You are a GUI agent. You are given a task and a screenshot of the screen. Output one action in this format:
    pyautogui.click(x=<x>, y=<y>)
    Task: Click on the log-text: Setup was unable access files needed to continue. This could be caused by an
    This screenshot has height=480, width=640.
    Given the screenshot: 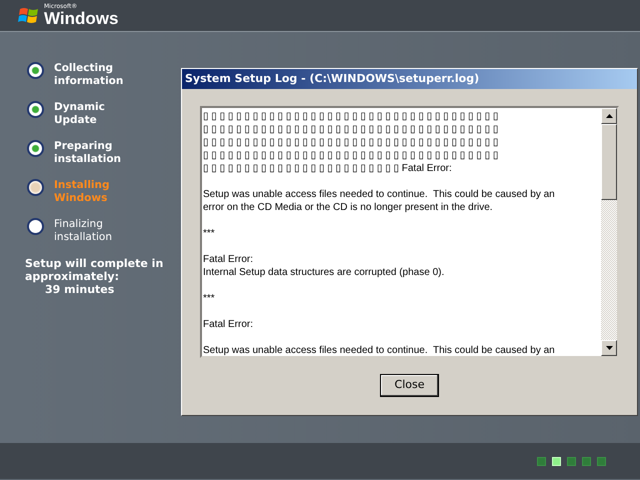 What is the action you would take?
    pyautogui.click(x=379, y=350)
    